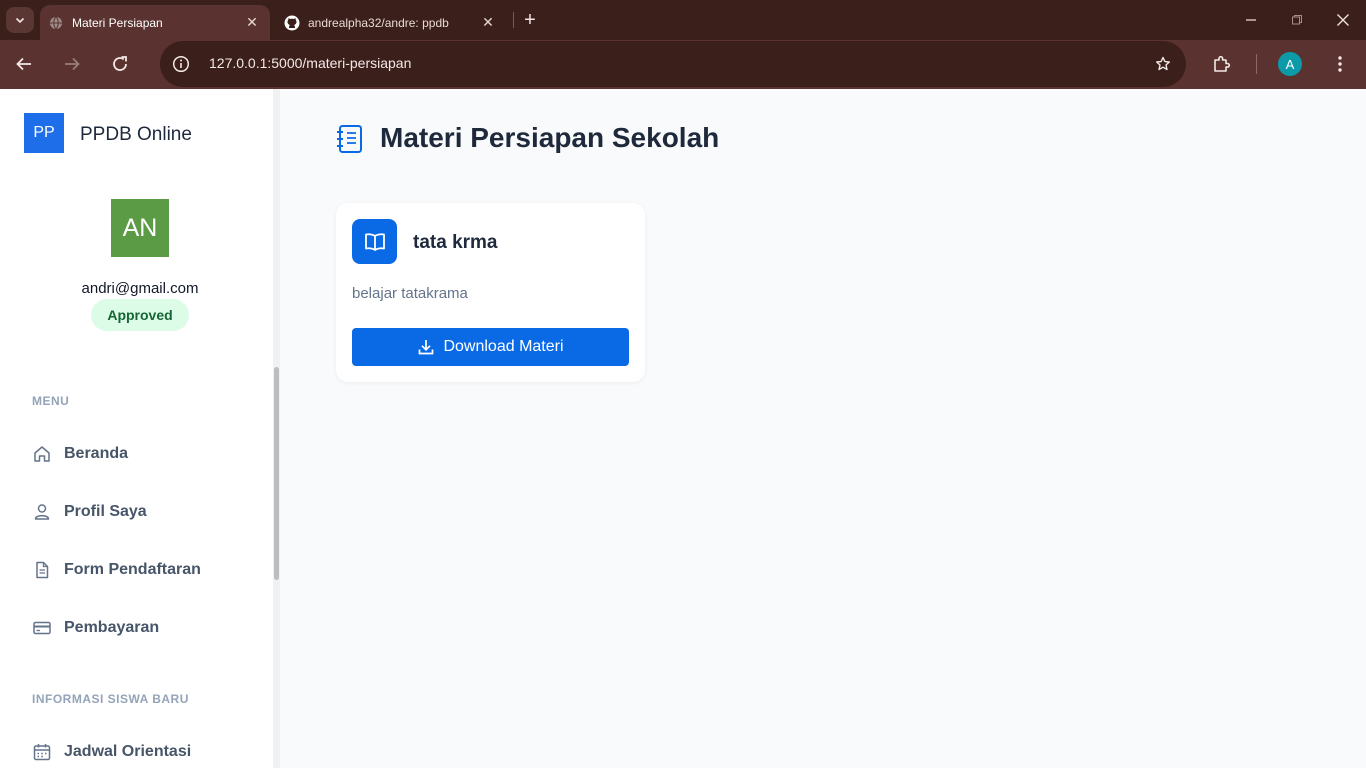 This screenshot has width=1366, height=768. I want to click on download-materi-button: Download Materi, so click(490, 347).